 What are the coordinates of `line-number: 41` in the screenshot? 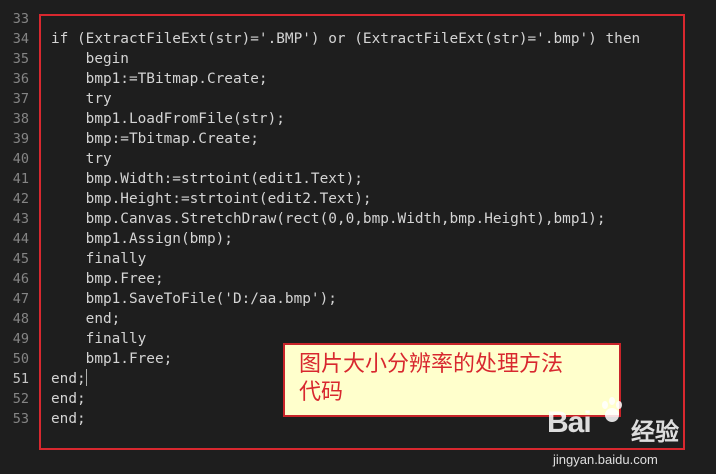 It's located at (20, 179).